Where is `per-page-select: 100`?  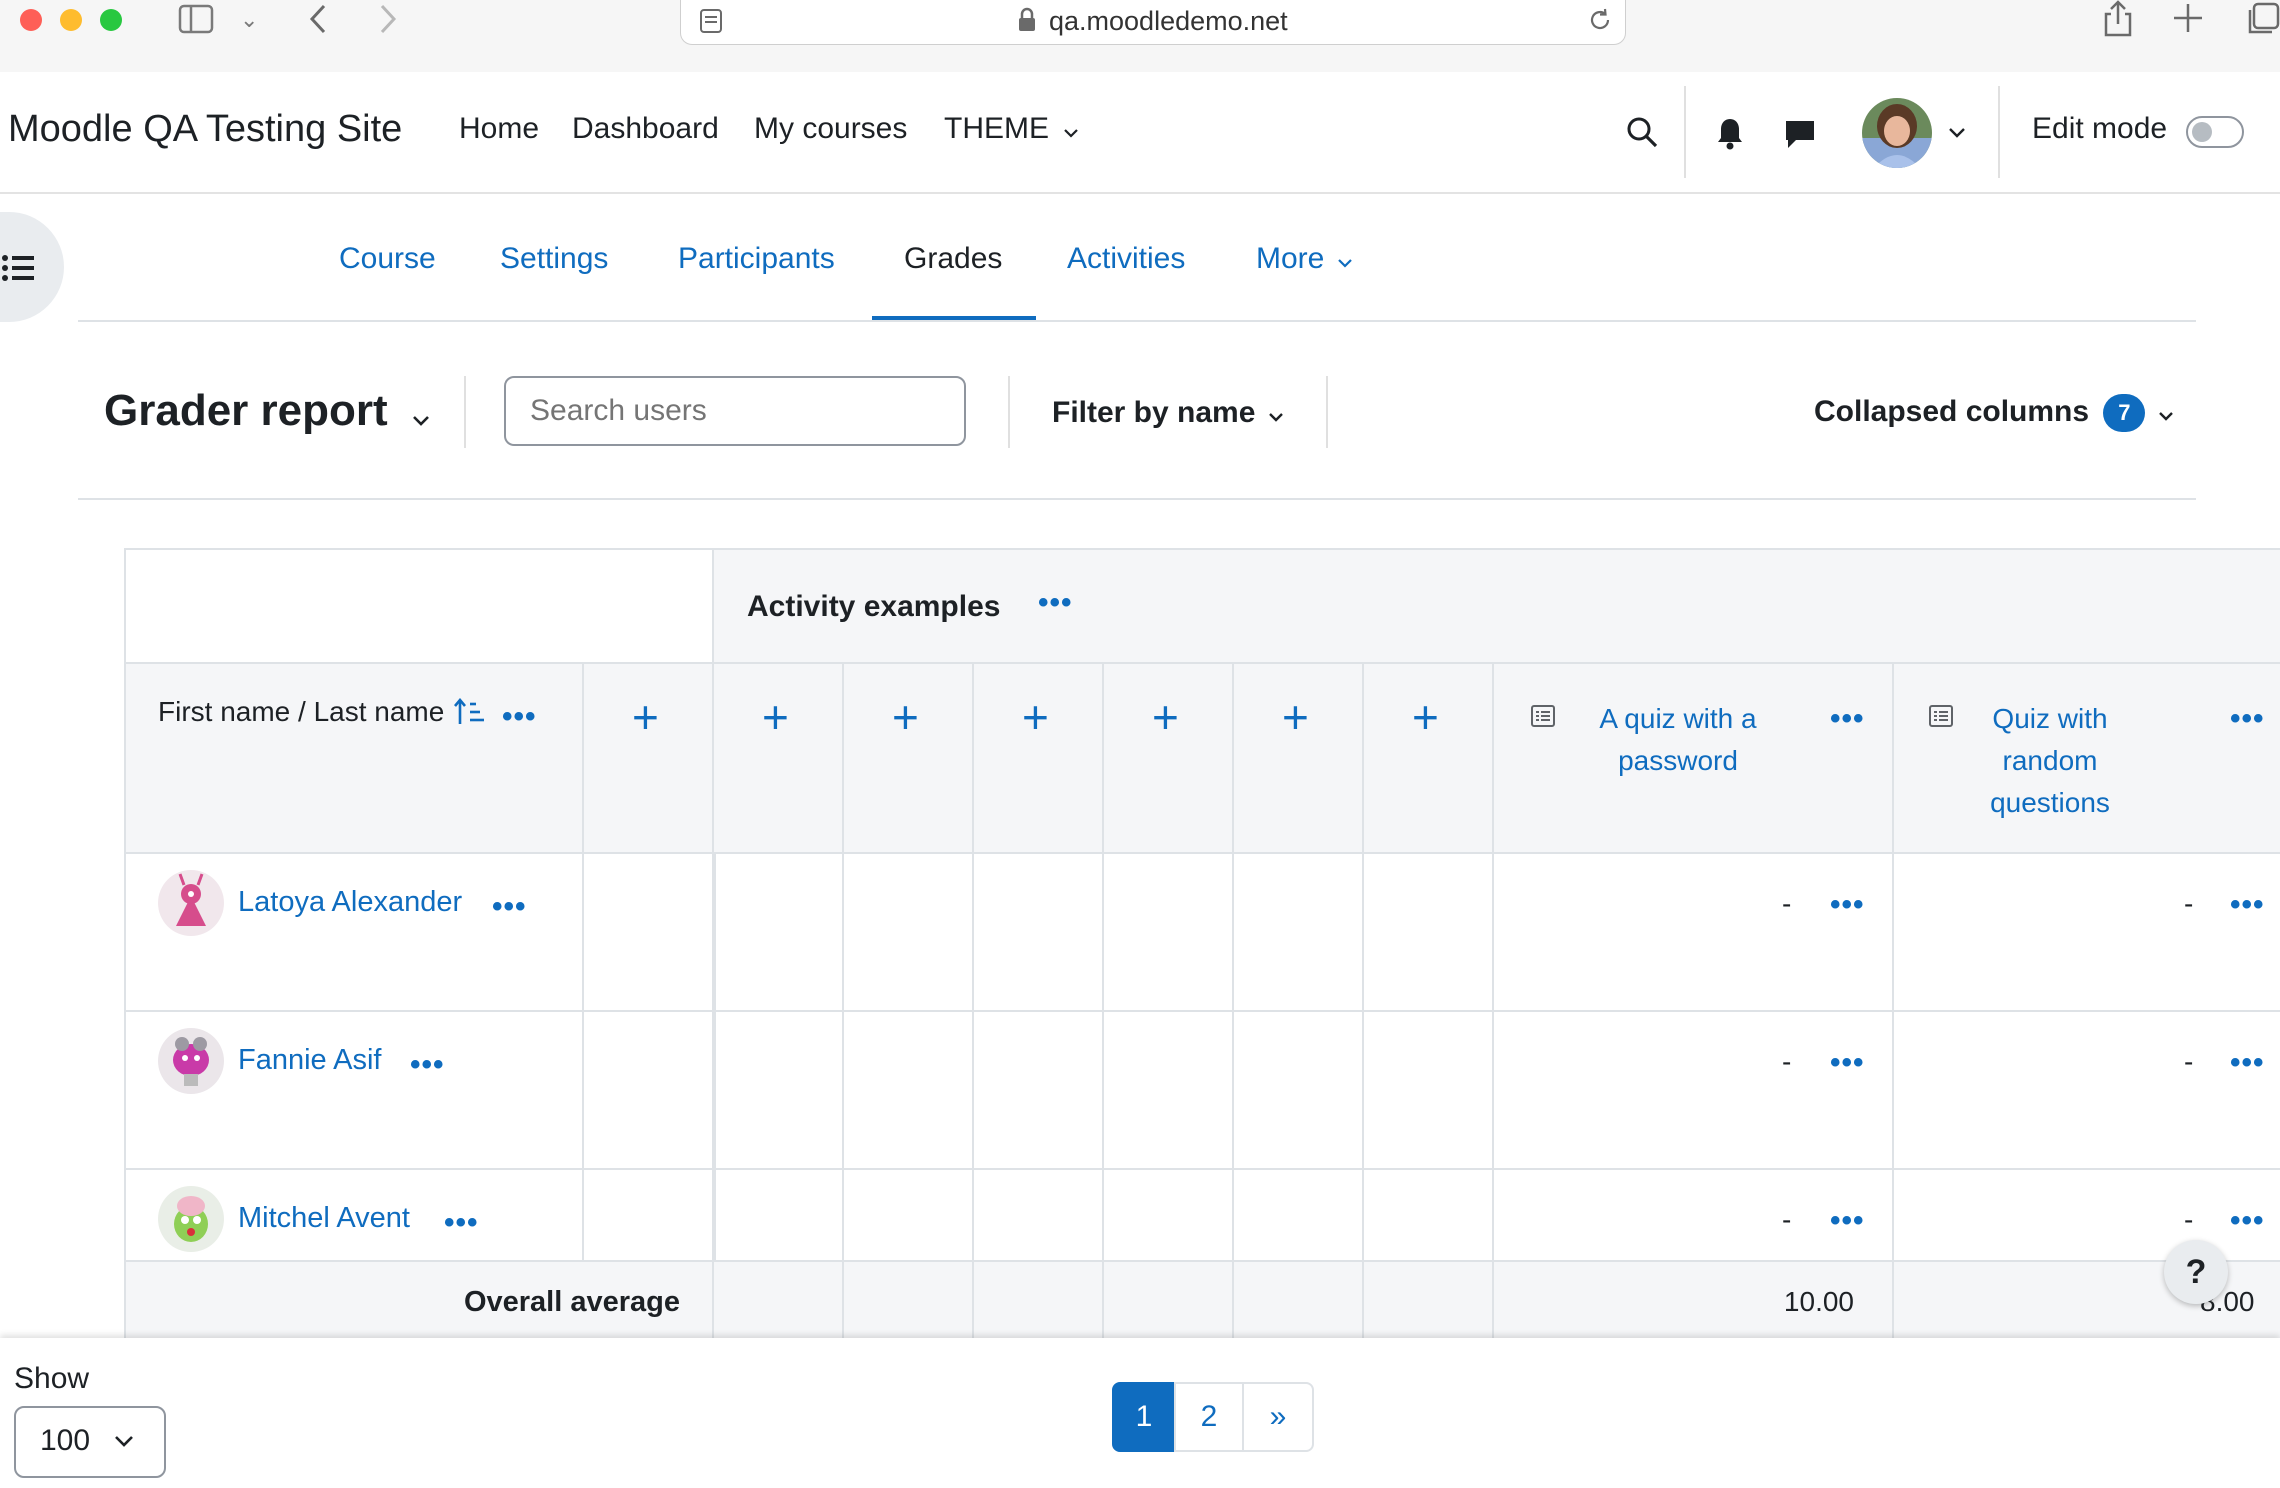
per-page-select: 100 is located at coordinates (90, 1442).